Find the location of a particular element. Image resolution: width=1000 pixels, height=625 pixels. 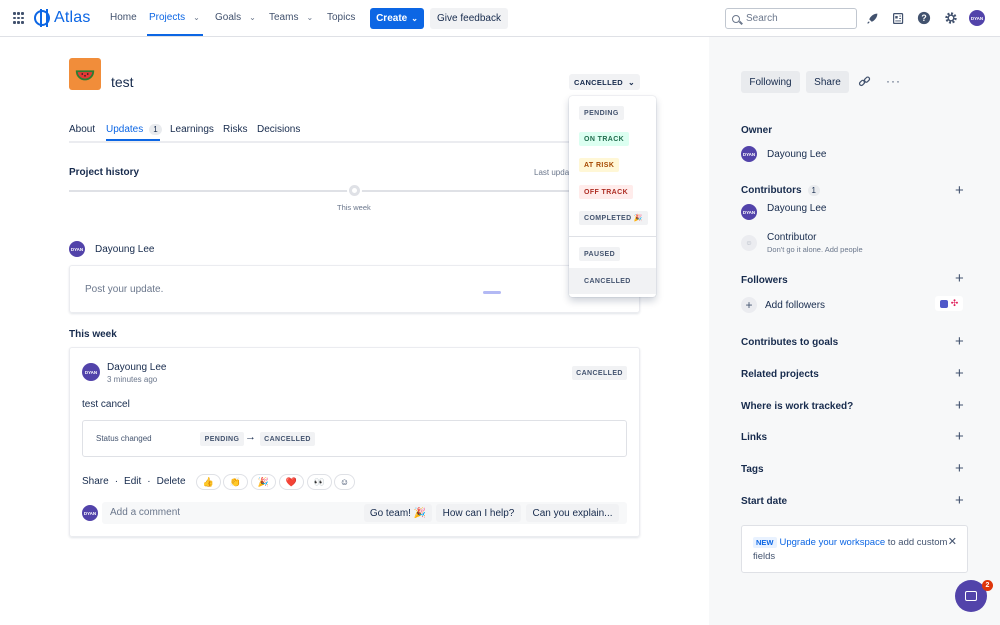

reaction-thumbs-up: 👍 is located at coordinates (208, 482).